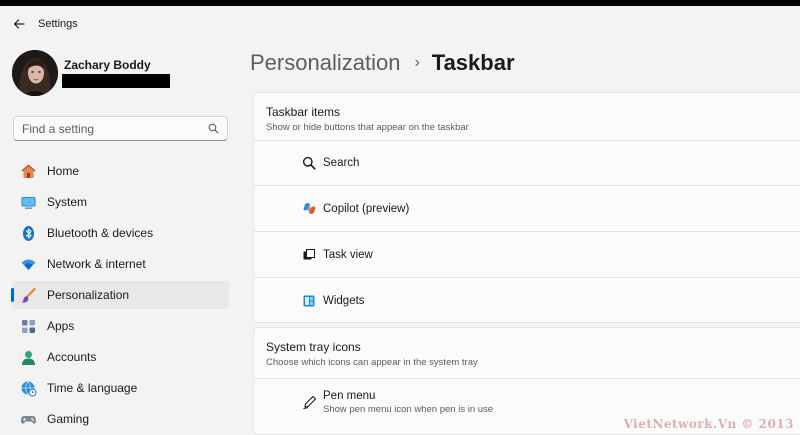 The image size is (800, 435). What do you see at coordinates (527, 163) in the screenshot?
I see `taskbar-item-search: Search` at bounding box center [527, 163].